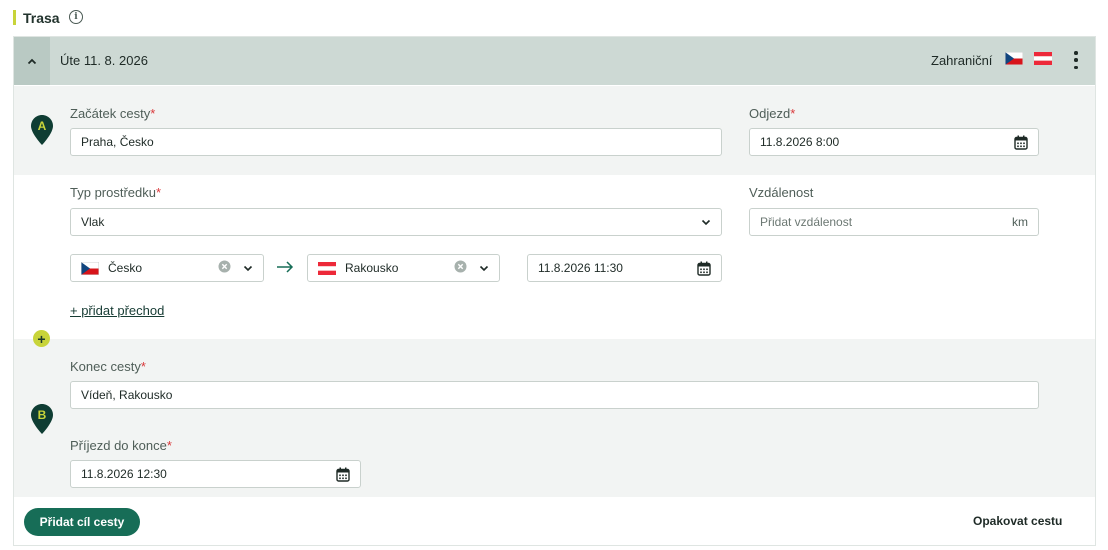 Image resolution: width=1108 pixels, height=550 pixels. What do you see at coordinates (215, 474) in the screenshot?
I see `arrival-datetime-input: 11.8.2026 12:30` at bounding box center [215, 474].